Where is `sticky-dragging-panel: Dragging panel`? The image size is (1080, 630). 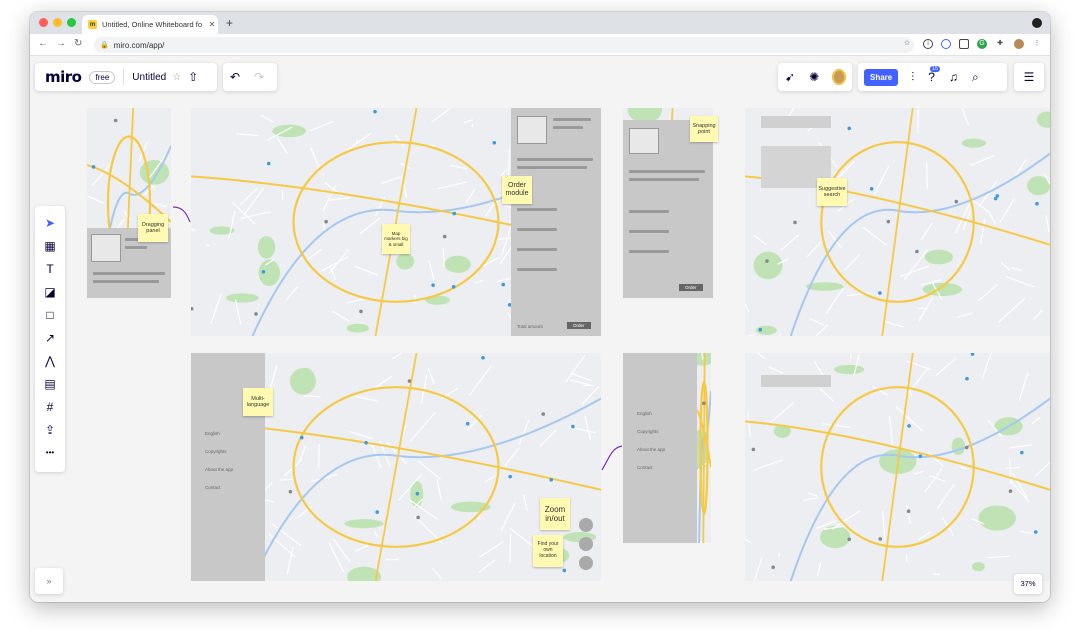 sticky-dragging-panel: Dragging panel is located at coordinates (153, 228).